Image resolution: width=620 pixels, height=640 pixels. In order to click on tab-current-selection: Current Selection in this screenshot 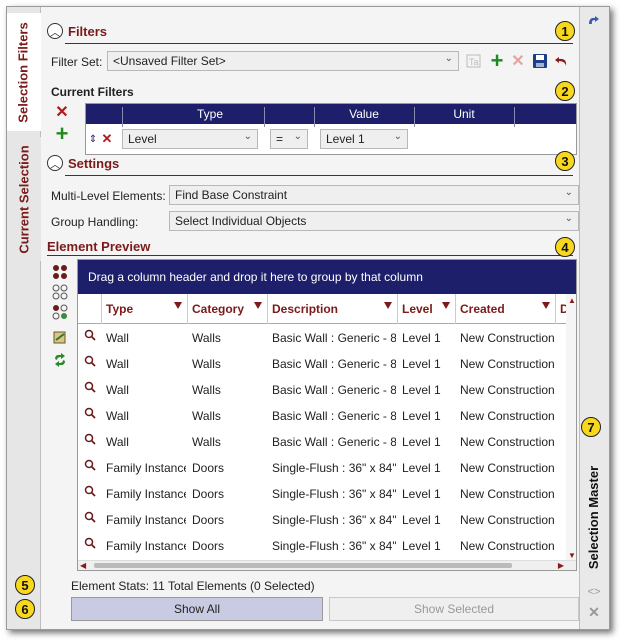, I will do `click(24, 199)`.